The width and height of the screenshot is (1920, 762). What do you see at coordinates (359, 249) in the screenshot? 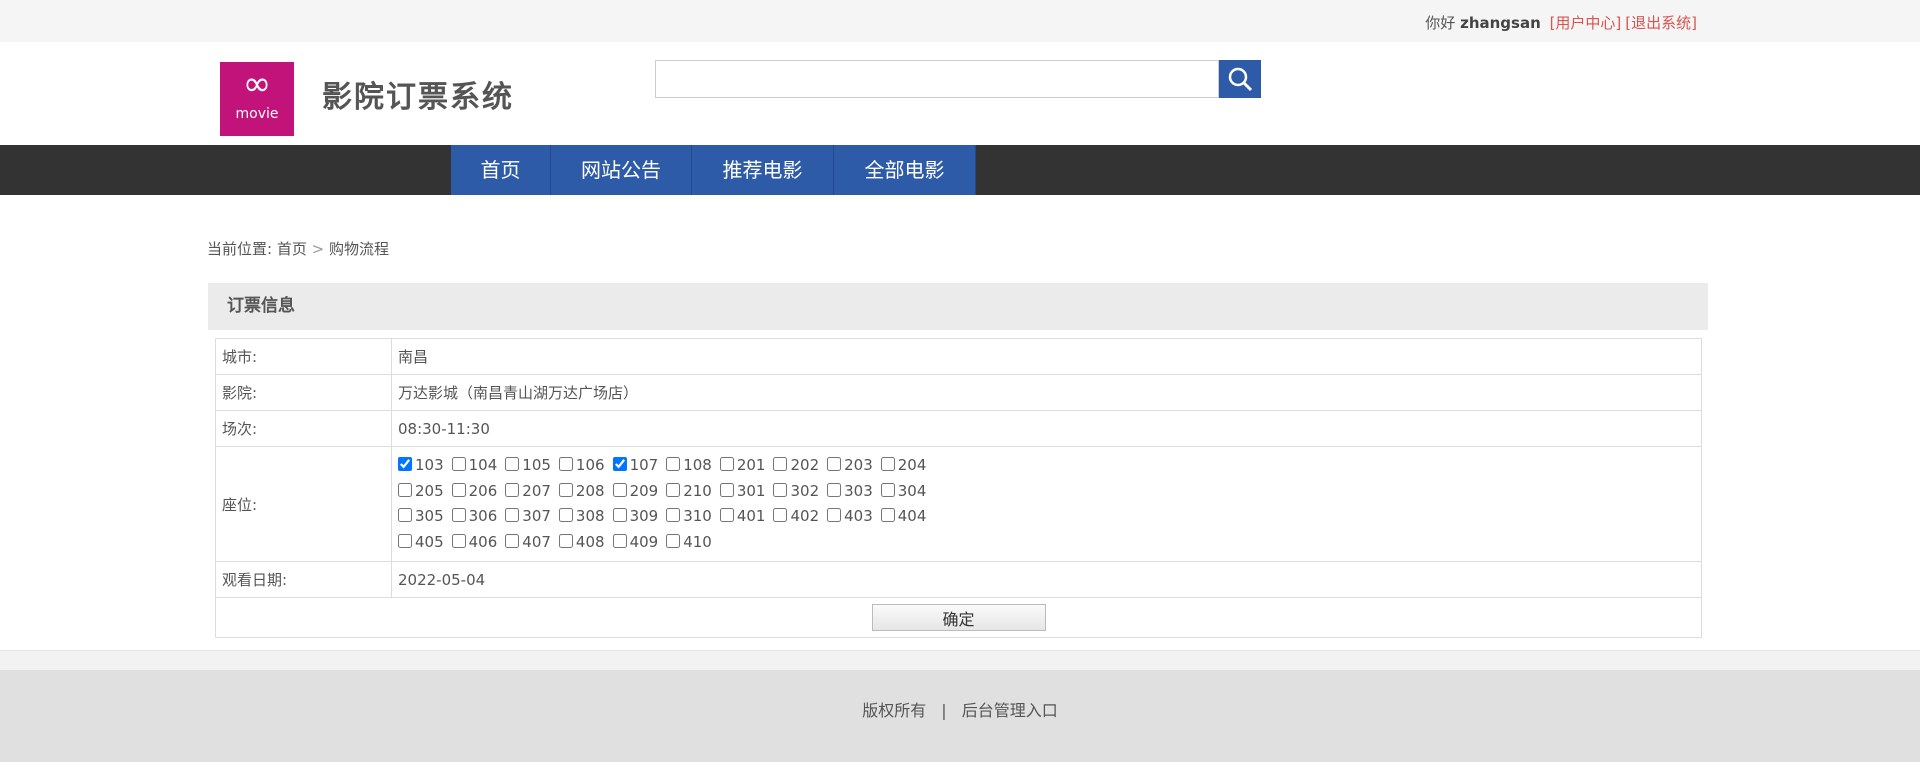
I see `breadcrumb-current: 购物流程` at bounding box center [359, 249].